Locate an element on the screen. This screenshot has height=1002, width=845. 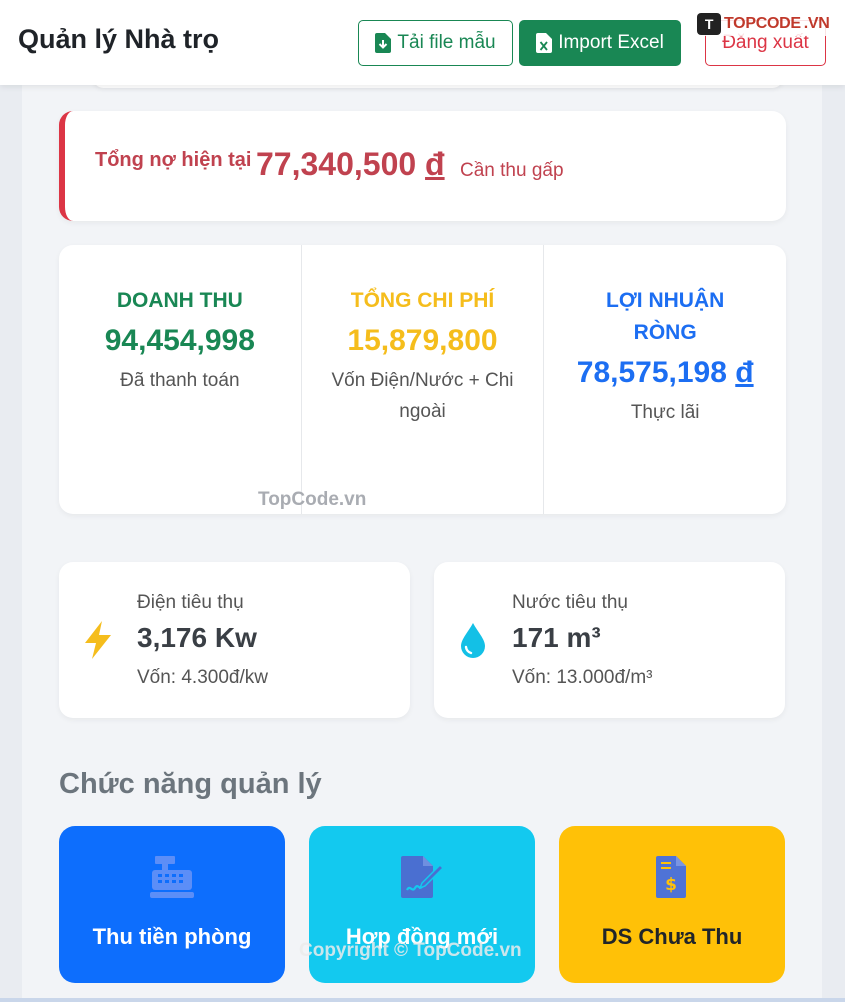
revenue-sub: Đã thanh toán is located at coordinates (180, 380).